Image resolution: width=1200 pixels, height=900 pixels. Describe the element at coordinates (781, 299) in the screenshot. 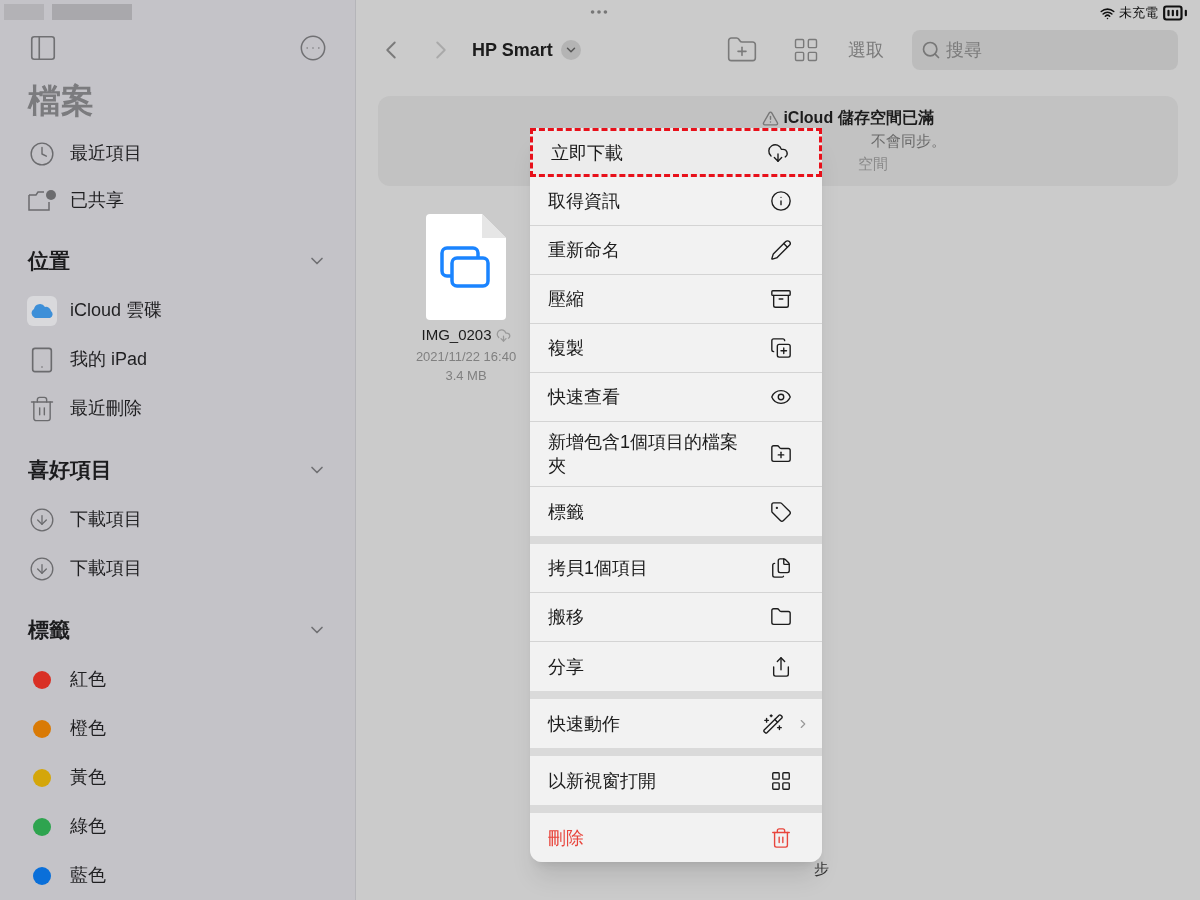

I see `archive-icon` at that location.